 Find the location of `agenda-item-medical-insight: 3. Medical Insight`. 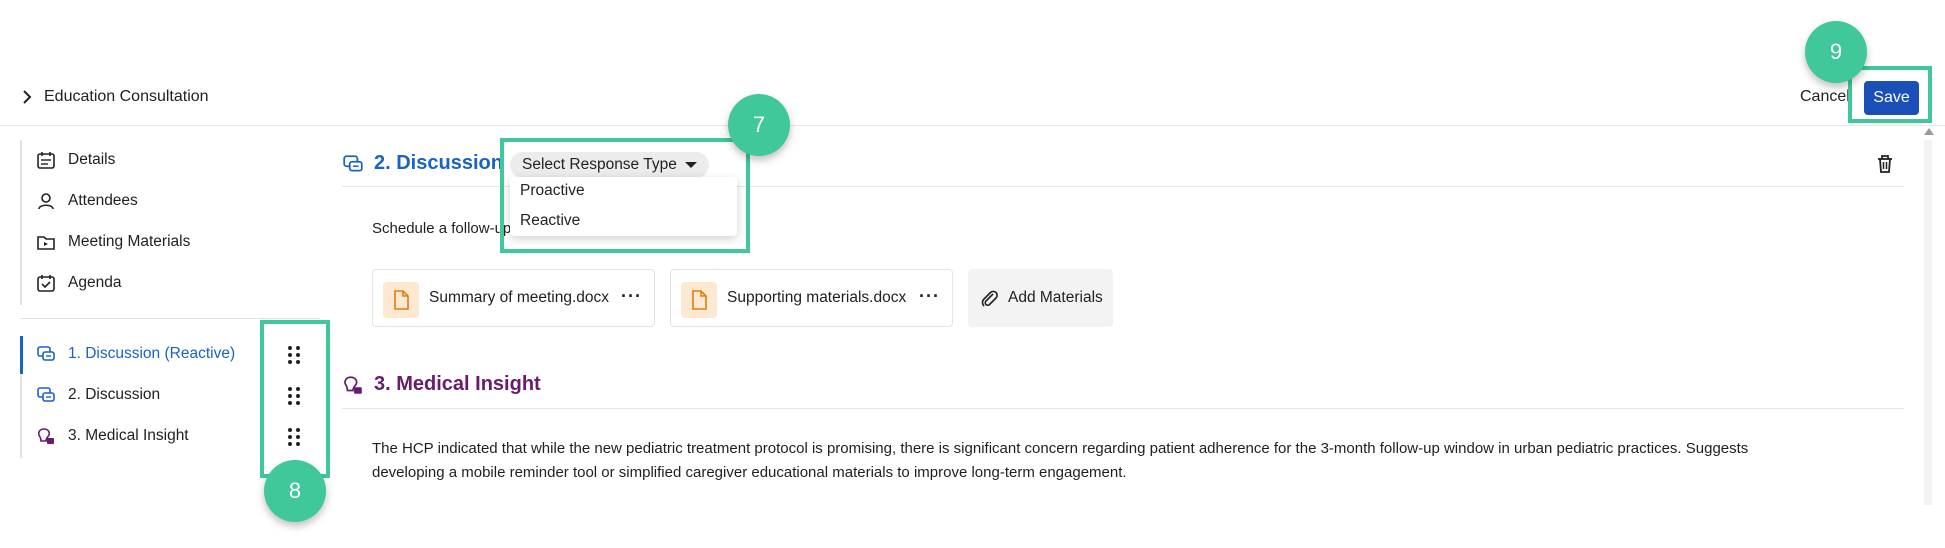

agenda-item-medical-insight: 3. Medical Insight is located at coordinates (112, 436).